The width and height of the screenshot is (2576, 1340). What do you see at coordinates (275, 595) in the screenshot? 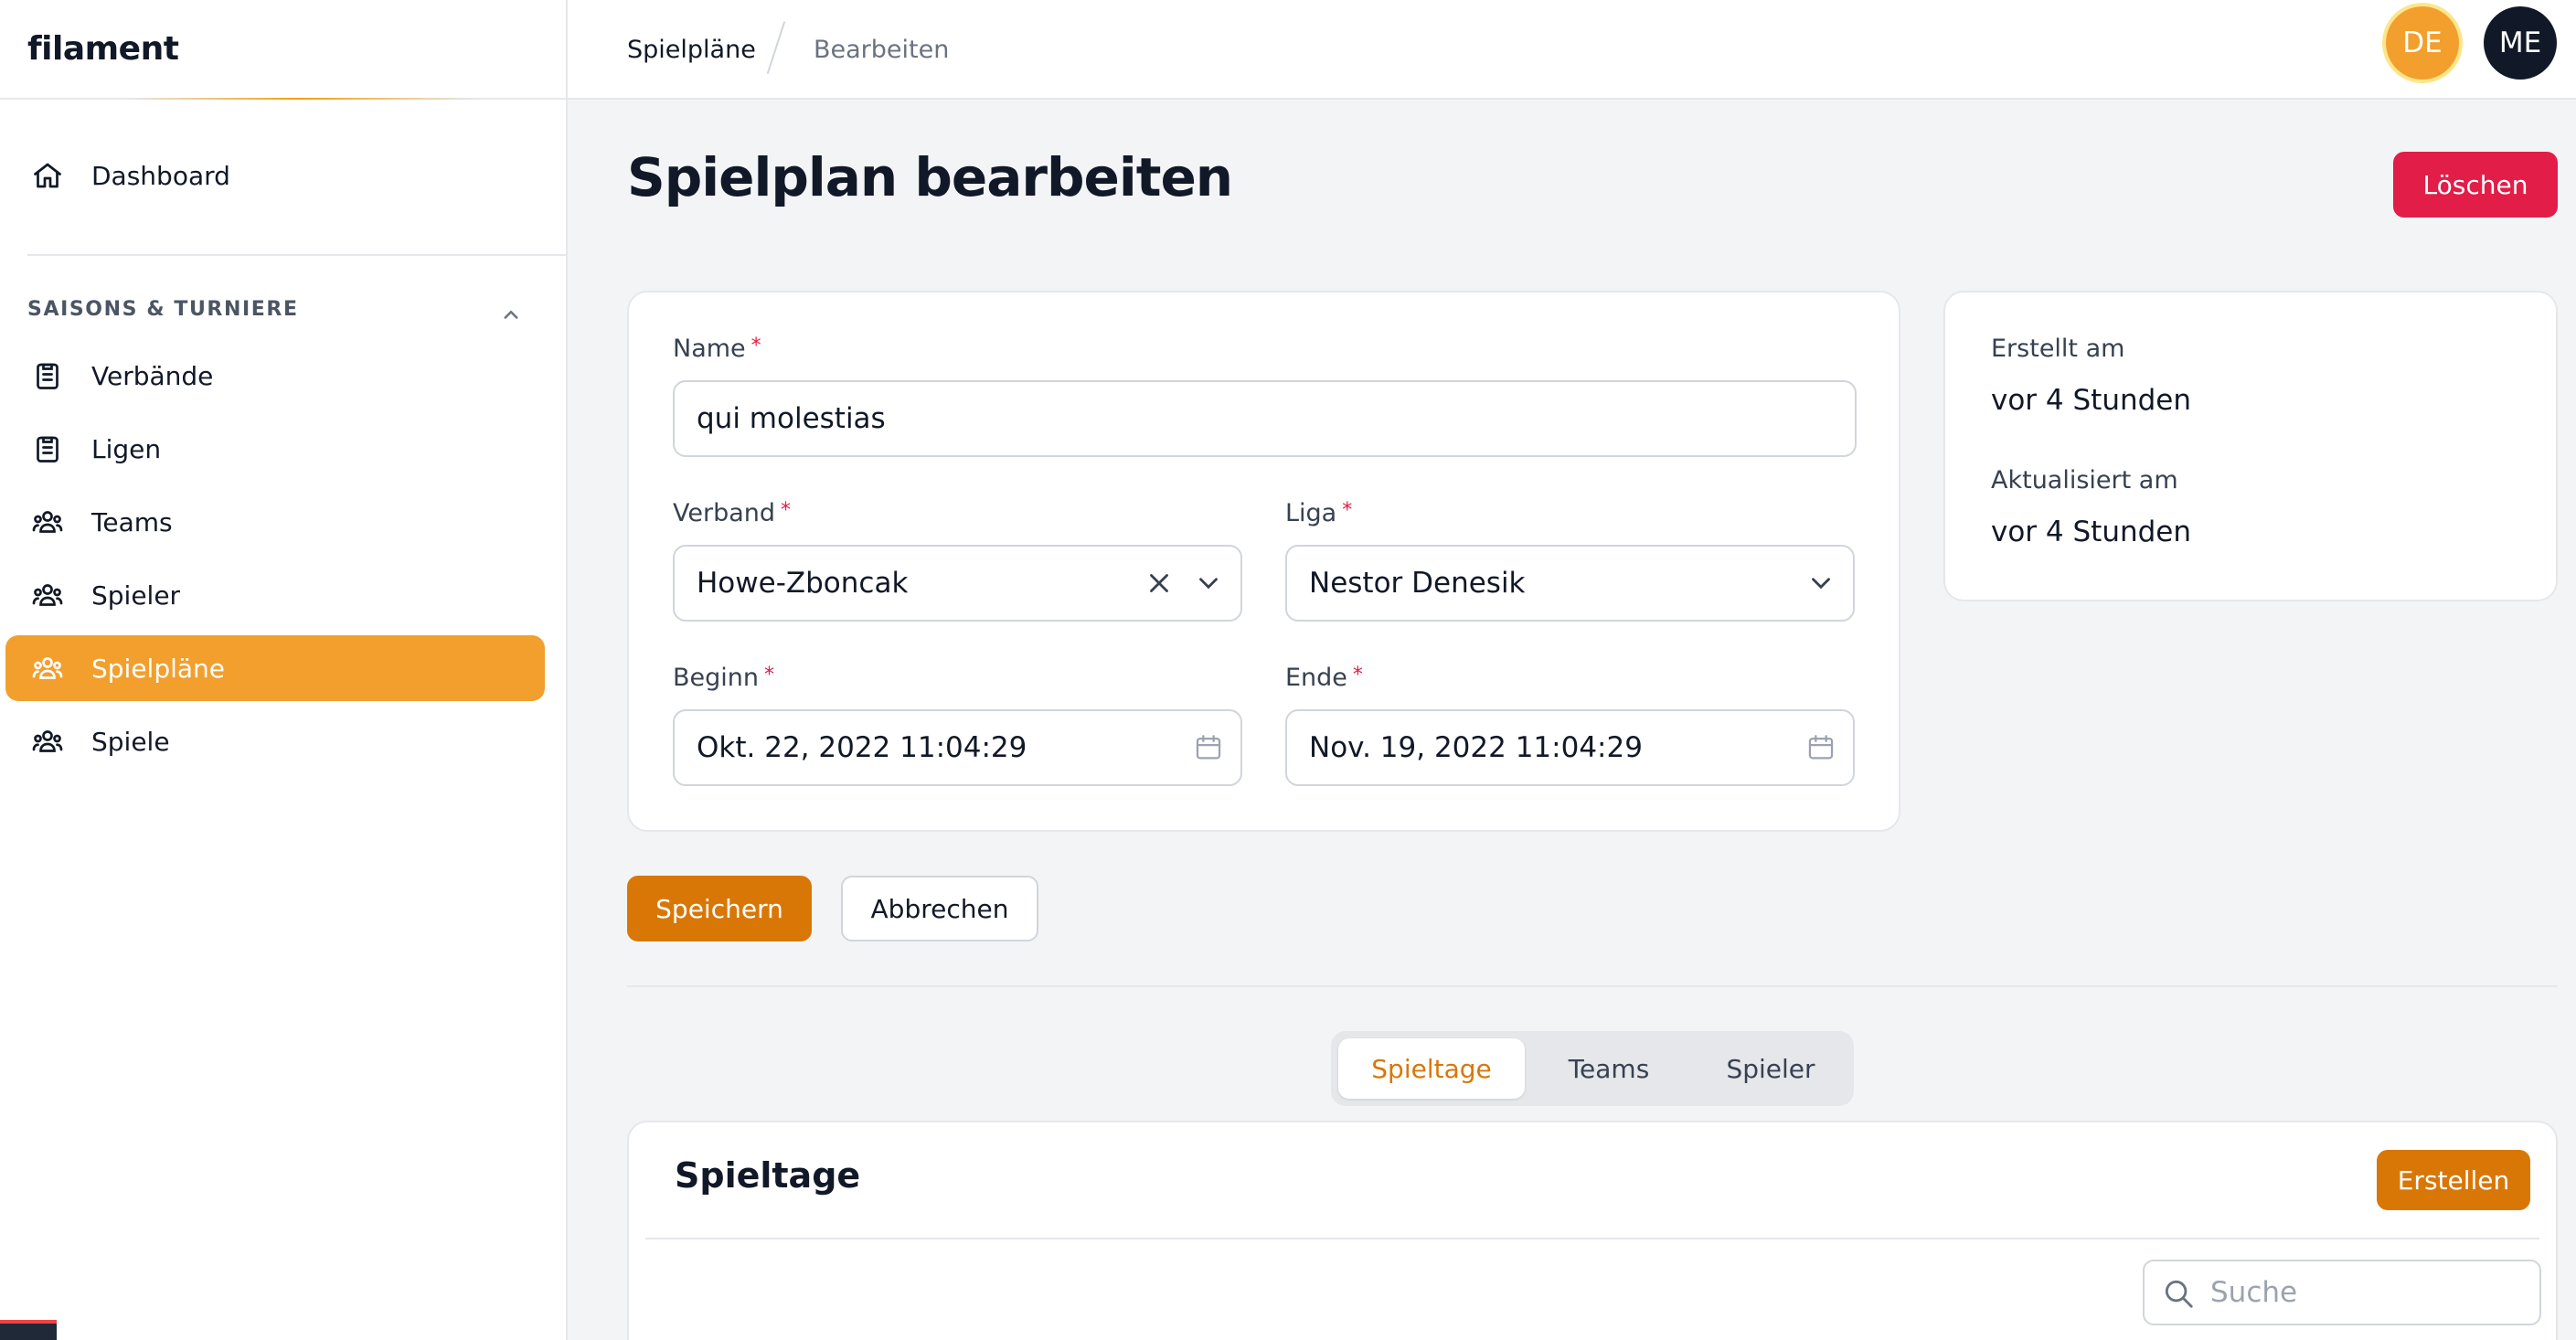
I see `sidebar-item-spieler: Spieler` at bounding box center [275, 595].